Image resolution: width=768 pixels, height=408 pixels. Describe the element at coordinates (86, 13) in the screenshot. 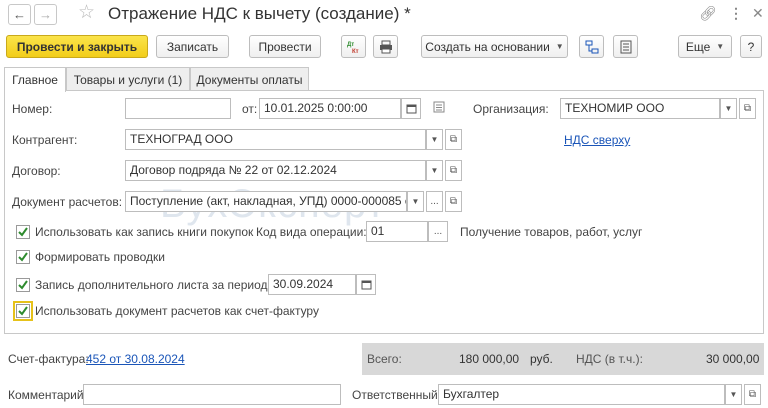

I see `favorite-star-icon: ☆` at that location.